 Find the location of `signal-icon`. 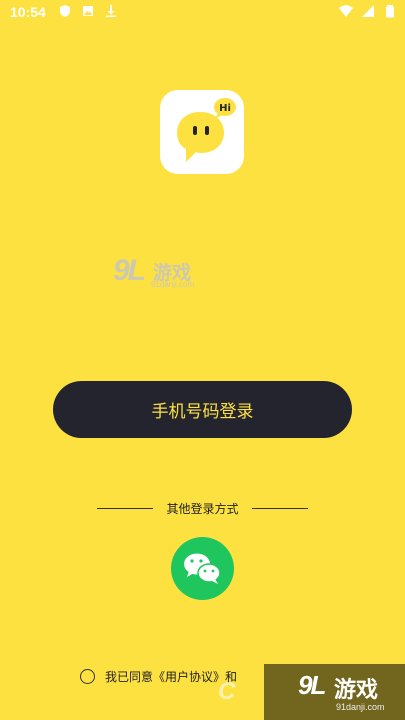

signal-icon is located at coordinates (368, 11).